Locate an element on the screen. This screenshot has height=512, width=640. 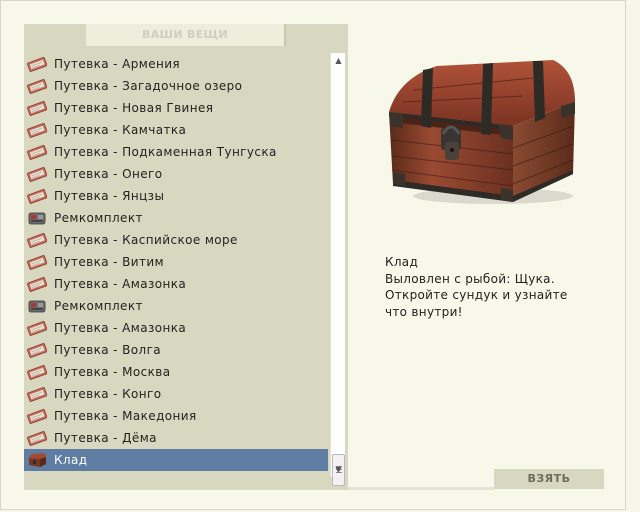
list-item-label: Путевка - Витим is located at coordinates (109, 262).